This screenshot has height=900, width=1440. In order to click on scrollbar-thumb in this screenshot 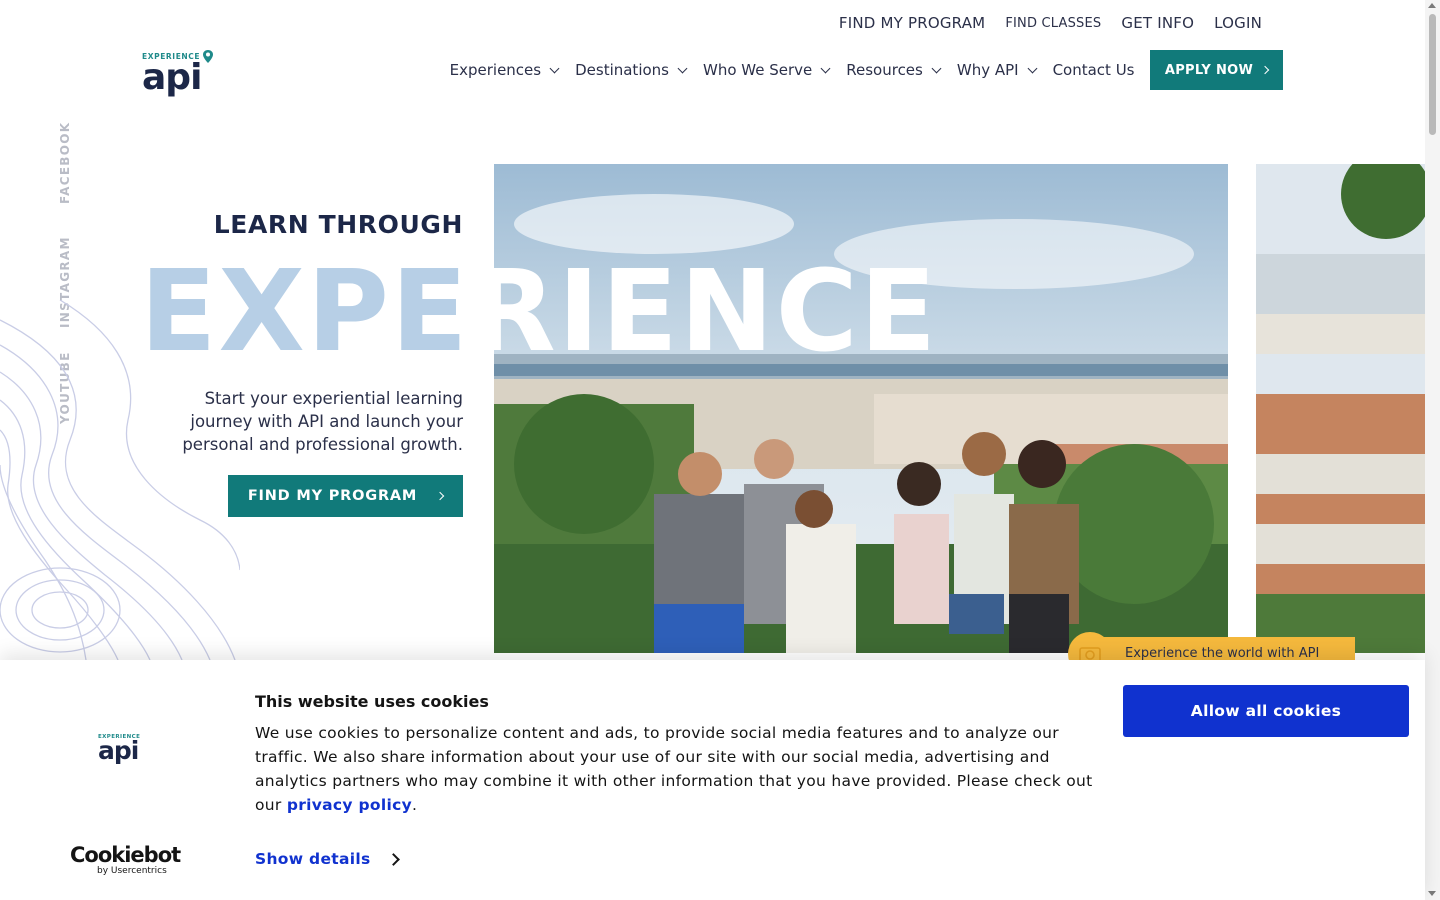, I will do `click(1432, 74)`.